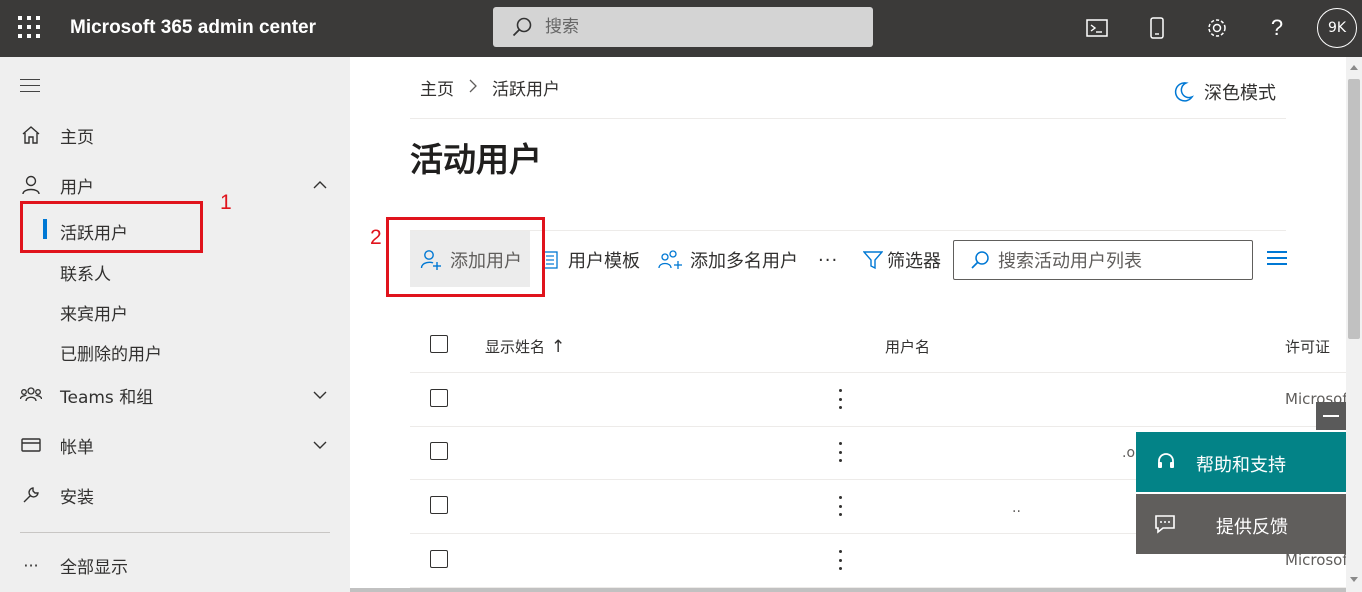  What do you see at coordinates (1354, 67) in the screenshot?
I see `scroll-up-arrow-icon` at bounding box center [1354, 67].